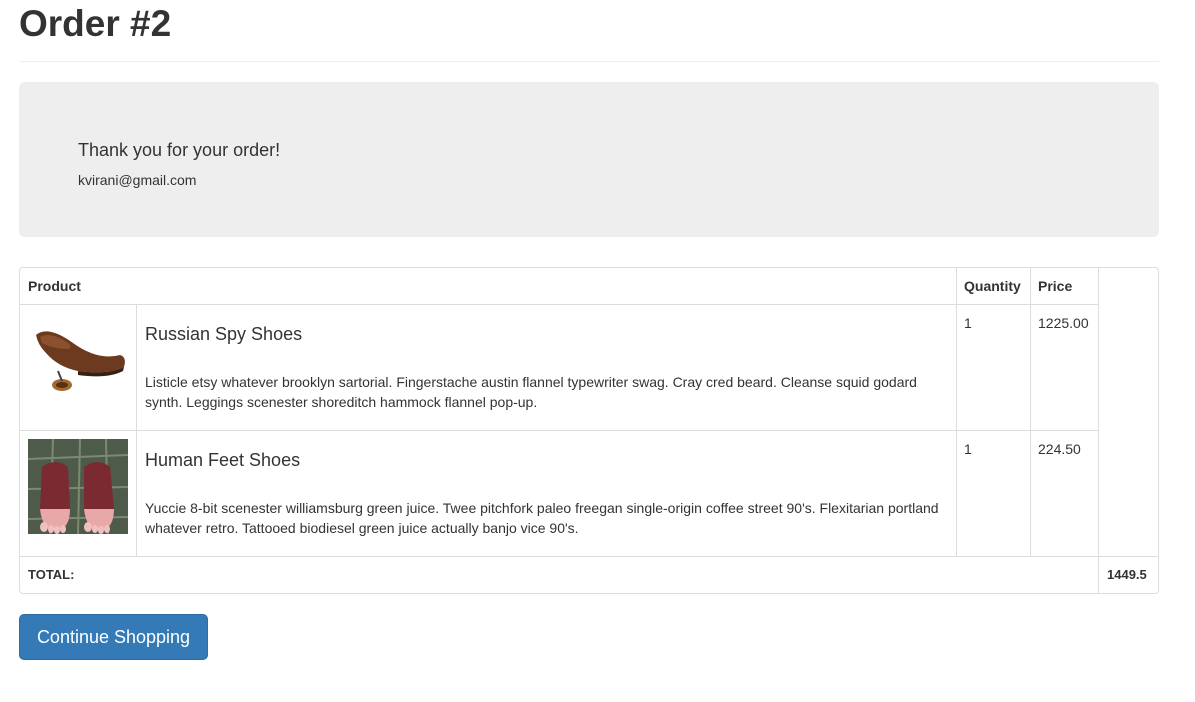 This screenshot has height=702, width=1195. I want to click on product-price: 1225.00, so click(1063, 323).